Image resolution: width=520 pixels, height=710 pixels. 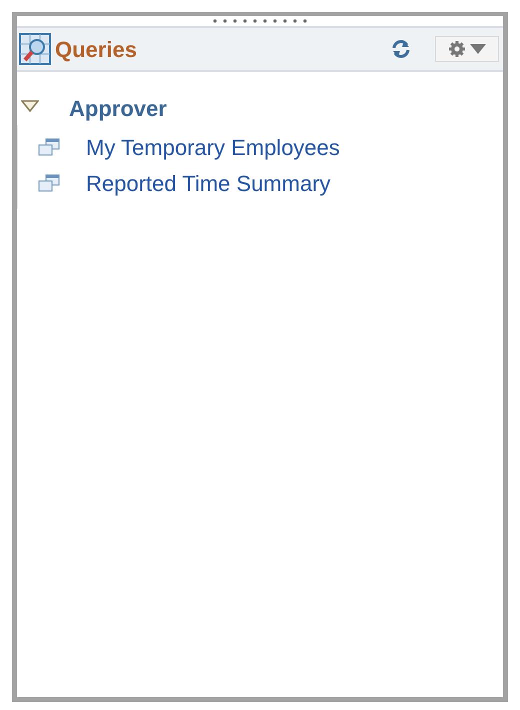 I want to click on drag-handle-icon, so click(x=260, y=21).